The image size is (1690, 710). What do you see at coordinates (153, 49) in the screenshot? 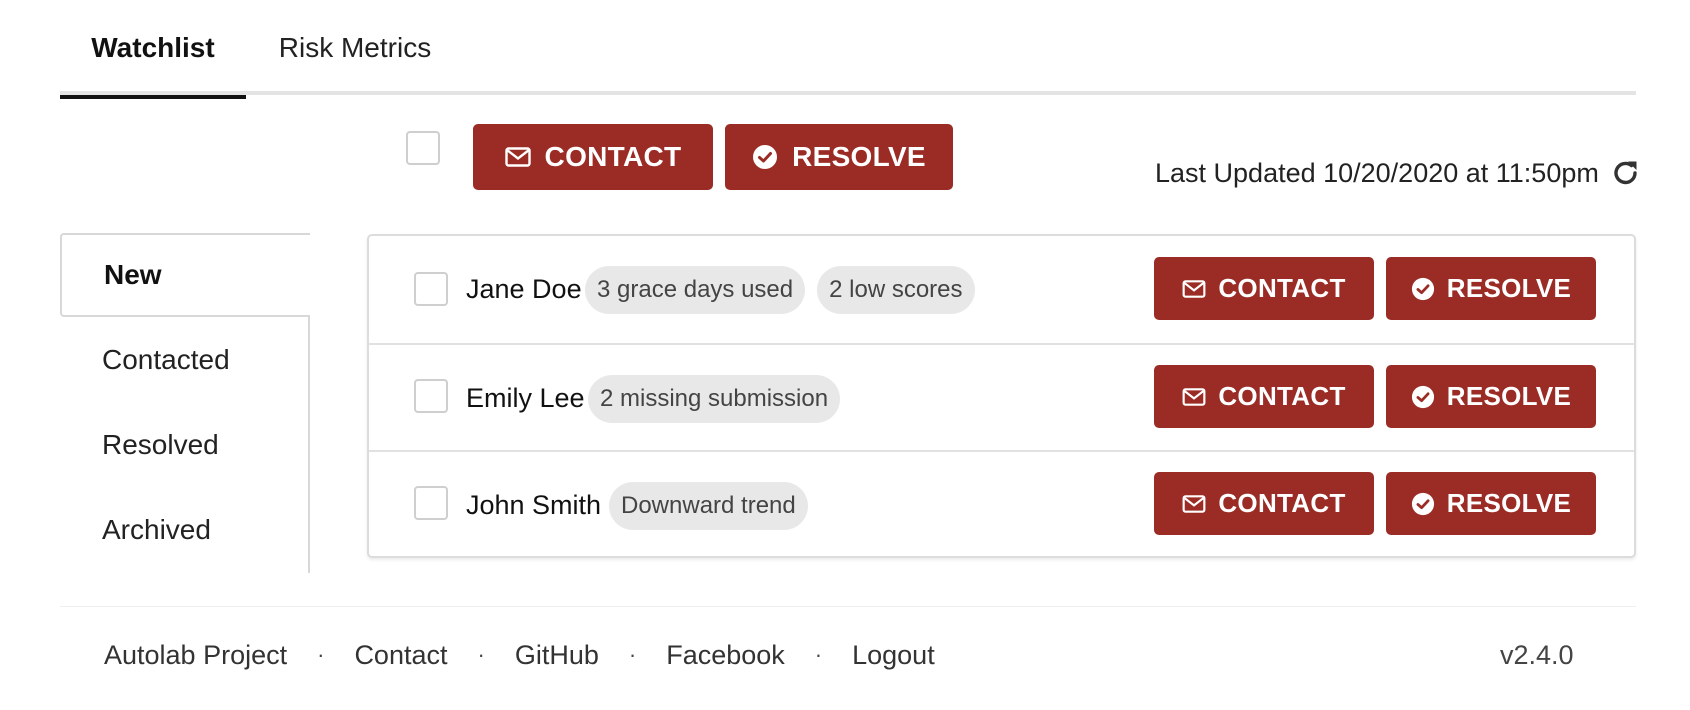
I see `tab-watchlist: Watchlist` at bounding box center [153, 49].